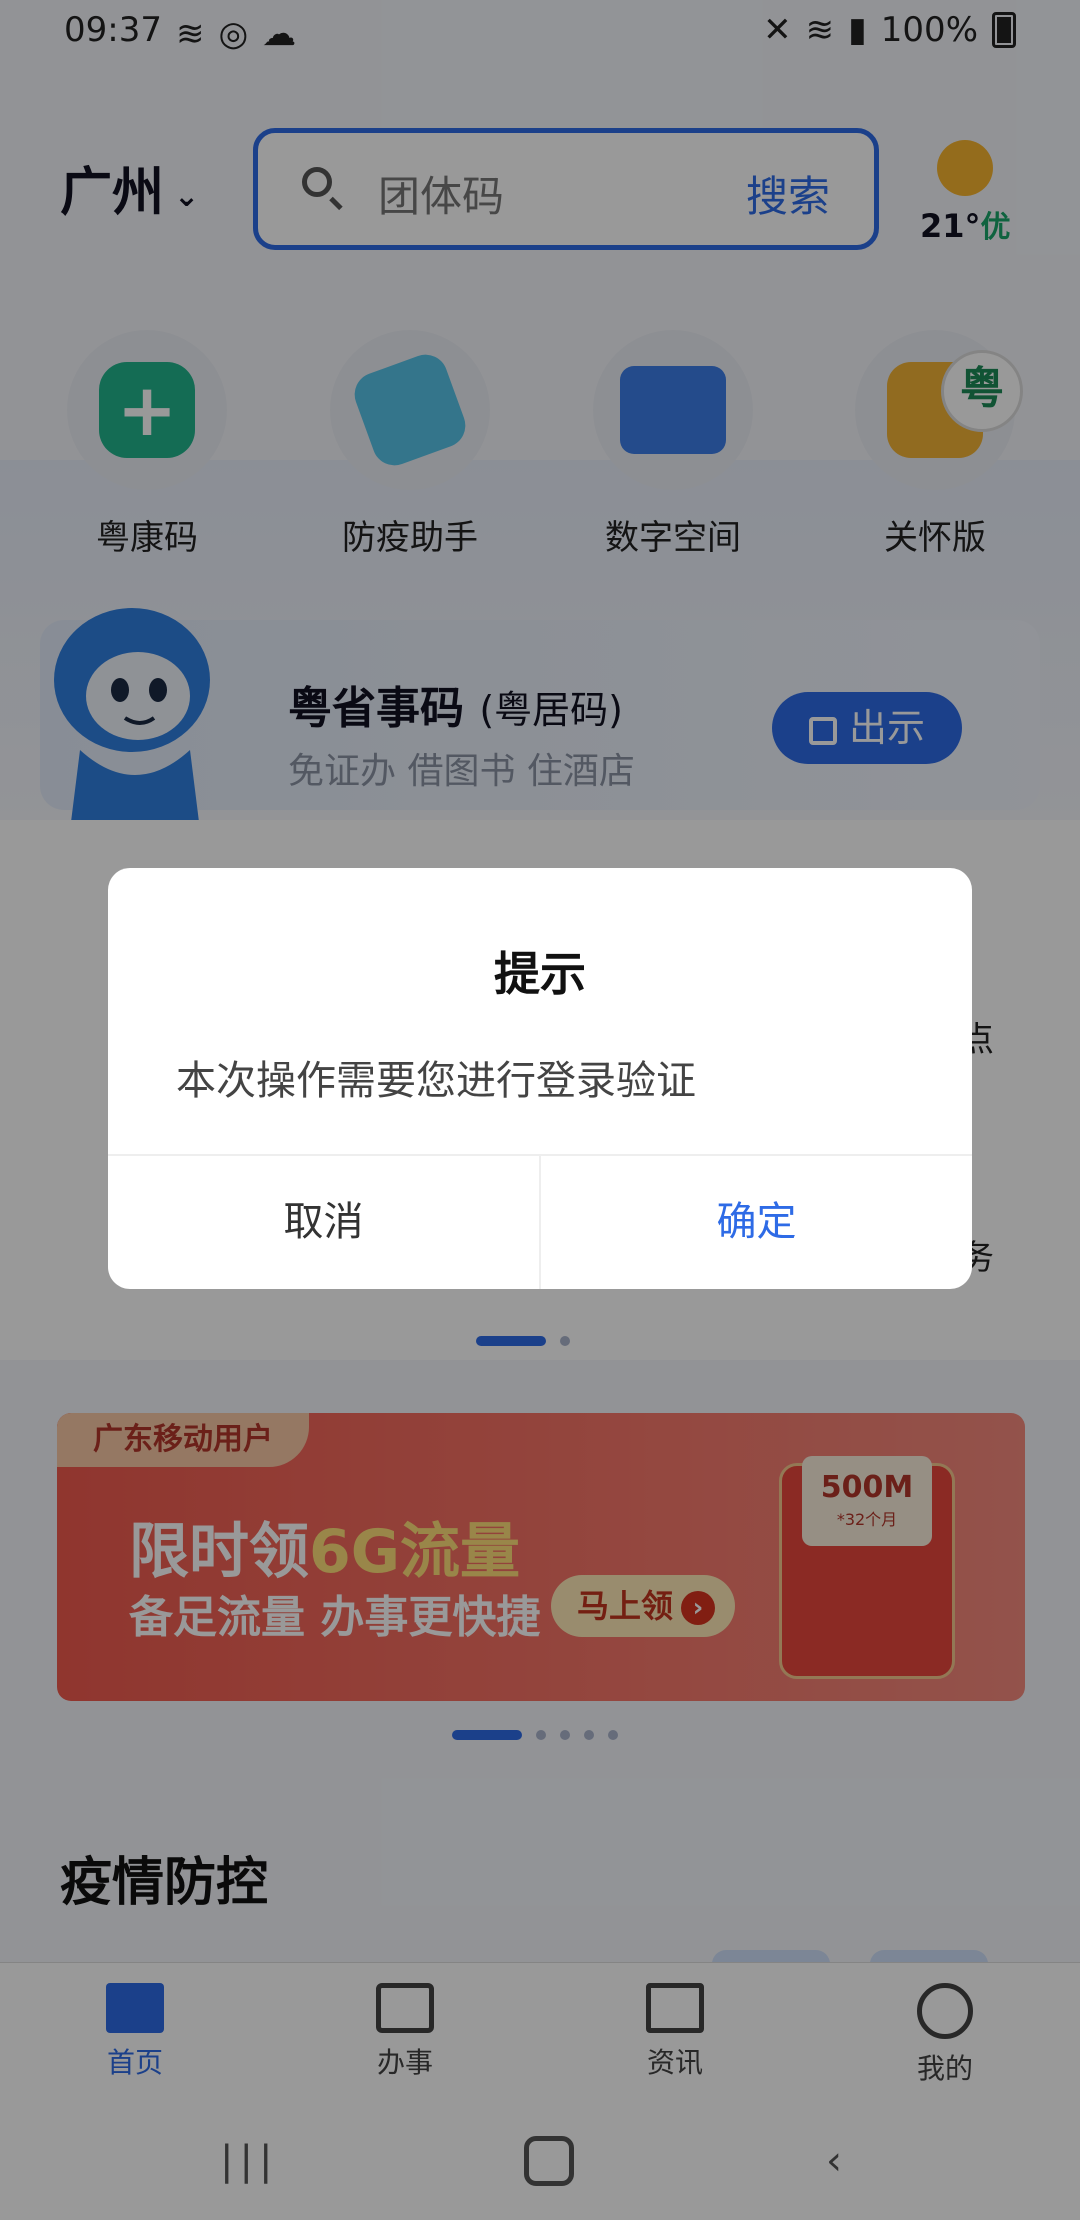  I want to click on dialog-message: 本次操作需要您进行登录验证, so click(436, 1081).